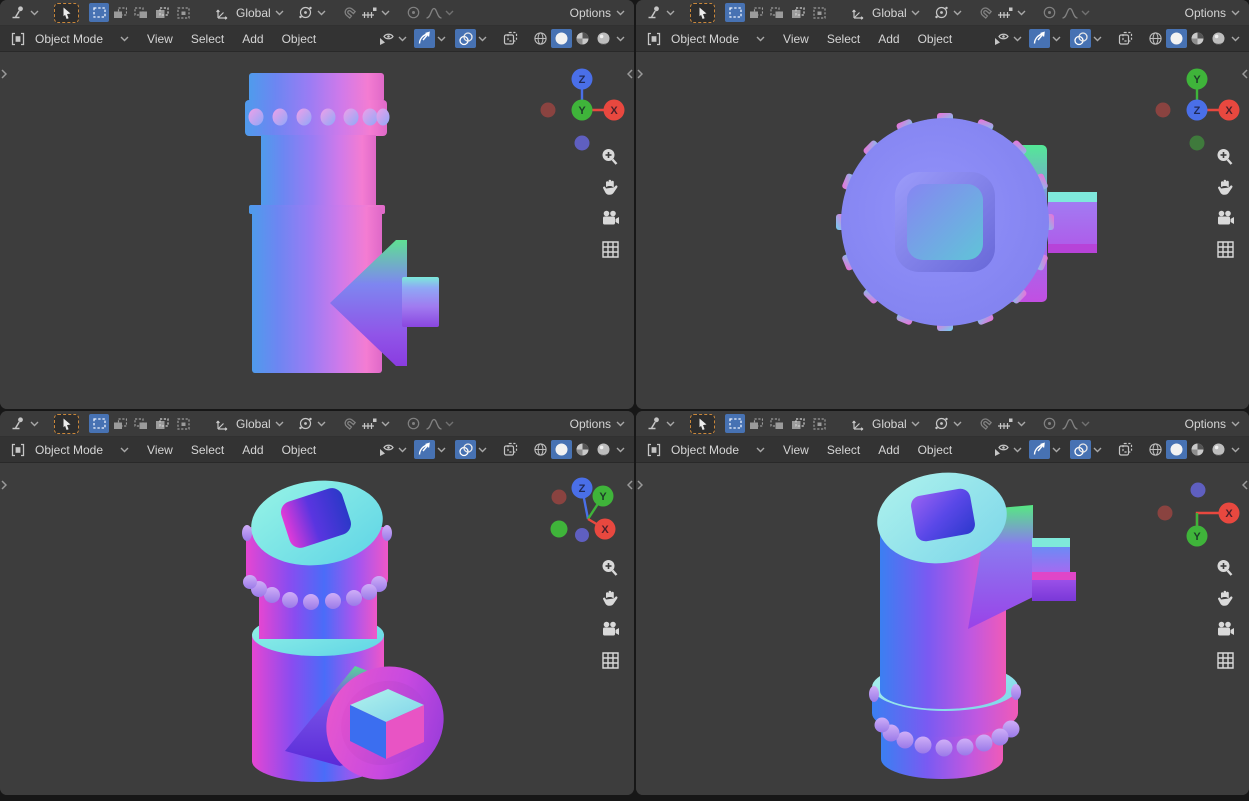  Describe the element at coordinates (18, 13) in the screenshot. I see `active-tool-icon` at that location.